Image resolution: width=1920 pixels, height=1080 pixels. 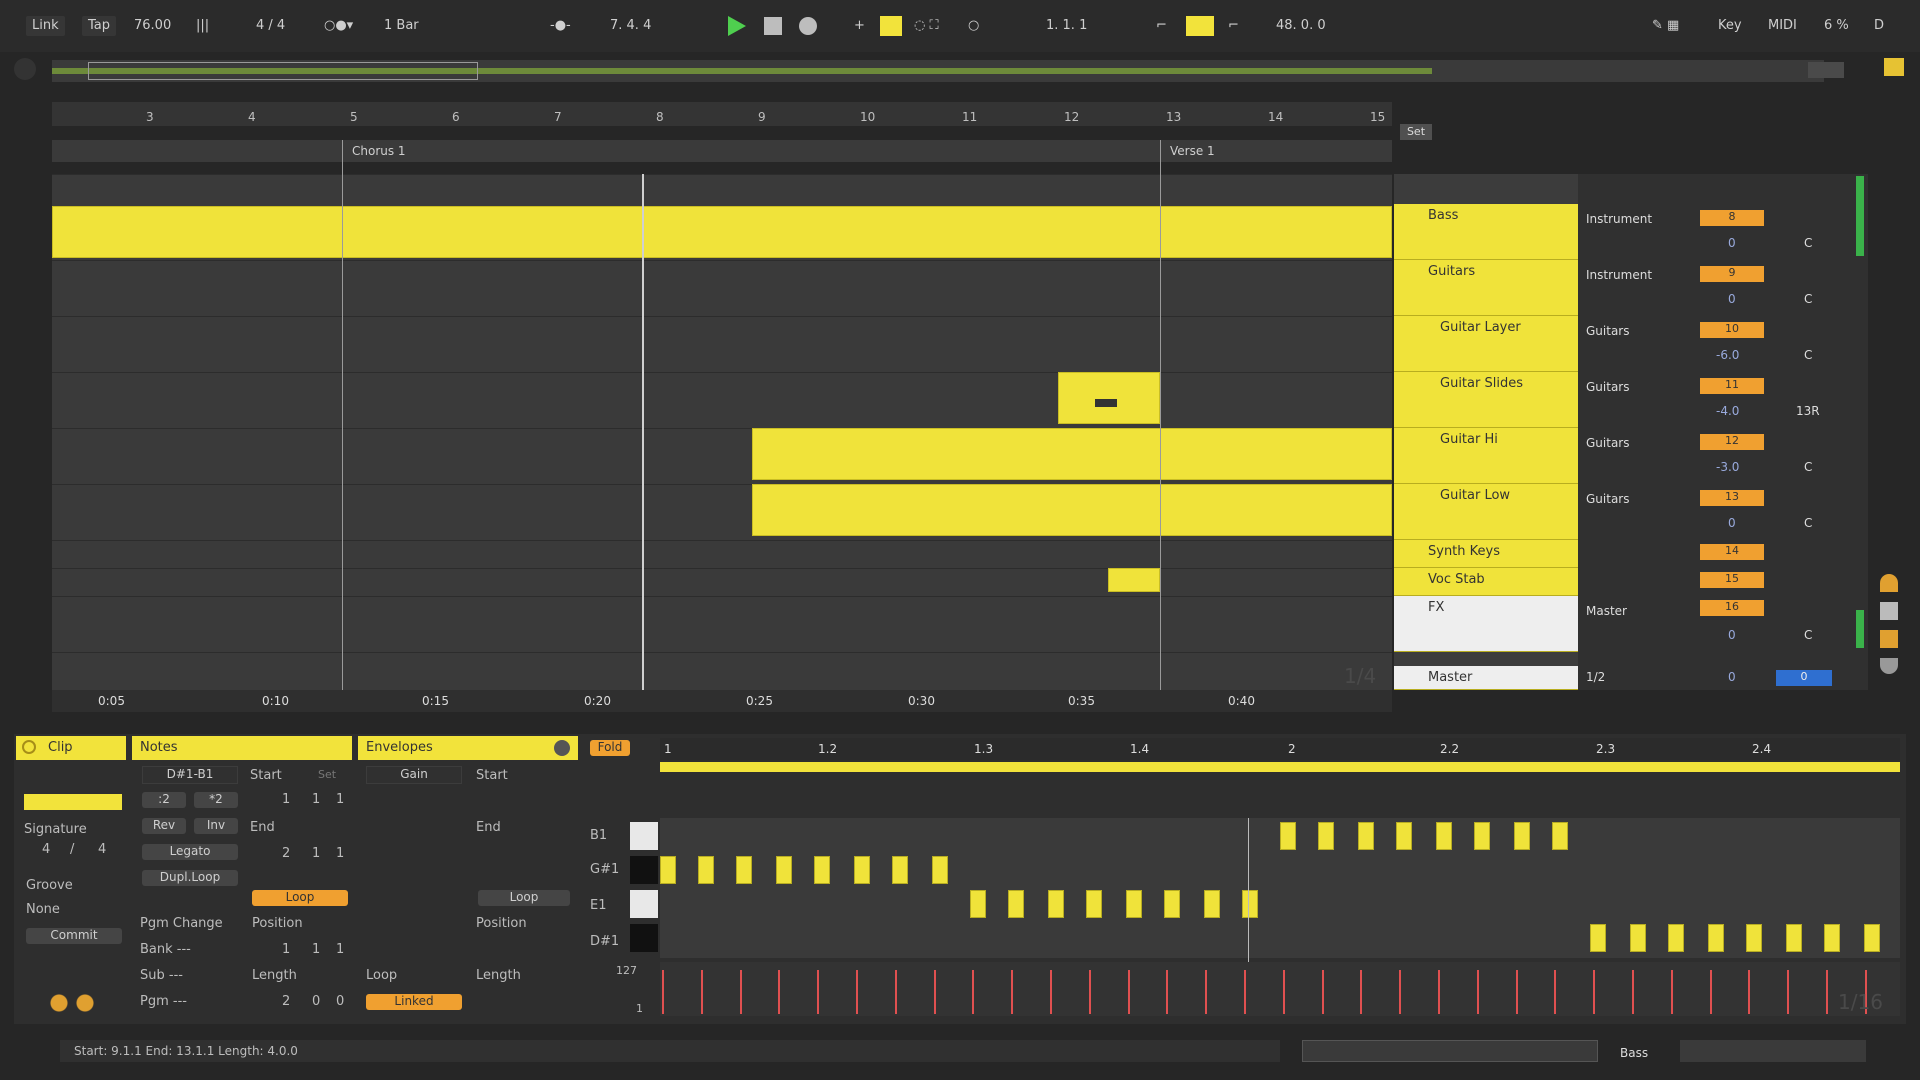 I want to click on sub-field: Sub ---, so click(x=161, y=975).